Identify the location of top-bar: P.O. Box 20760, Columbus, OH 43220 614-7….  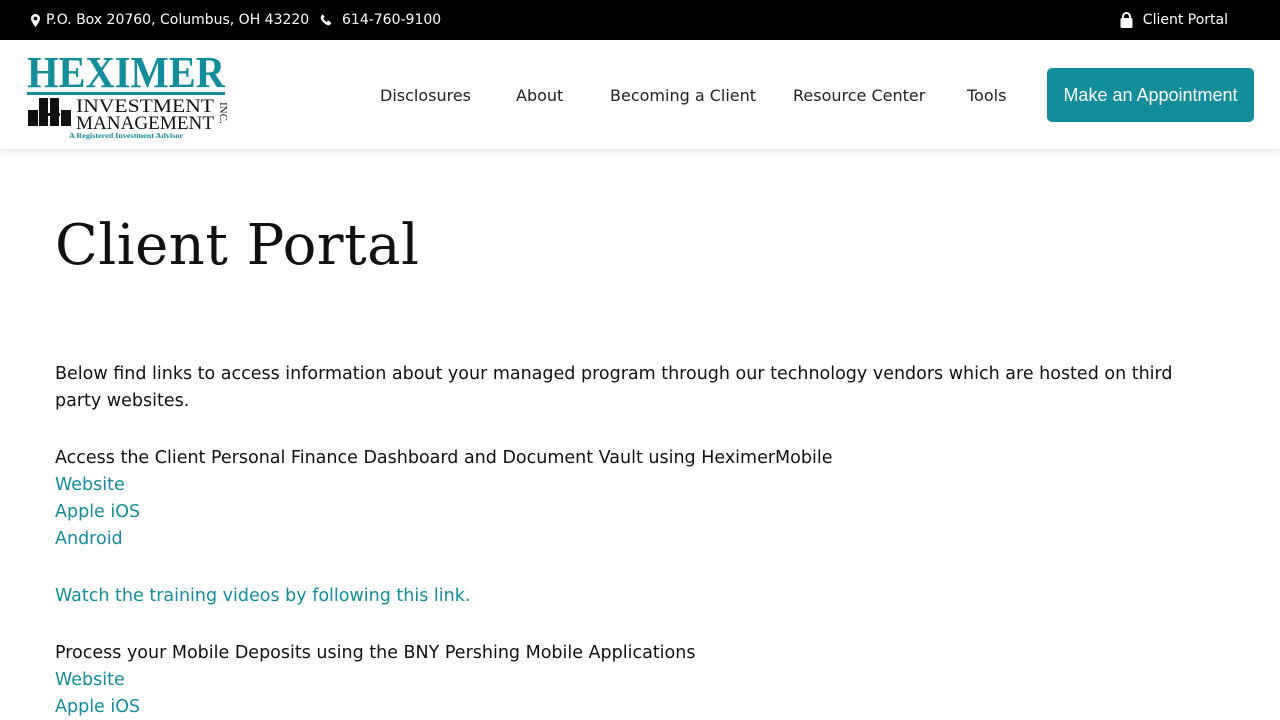
(640, 20).